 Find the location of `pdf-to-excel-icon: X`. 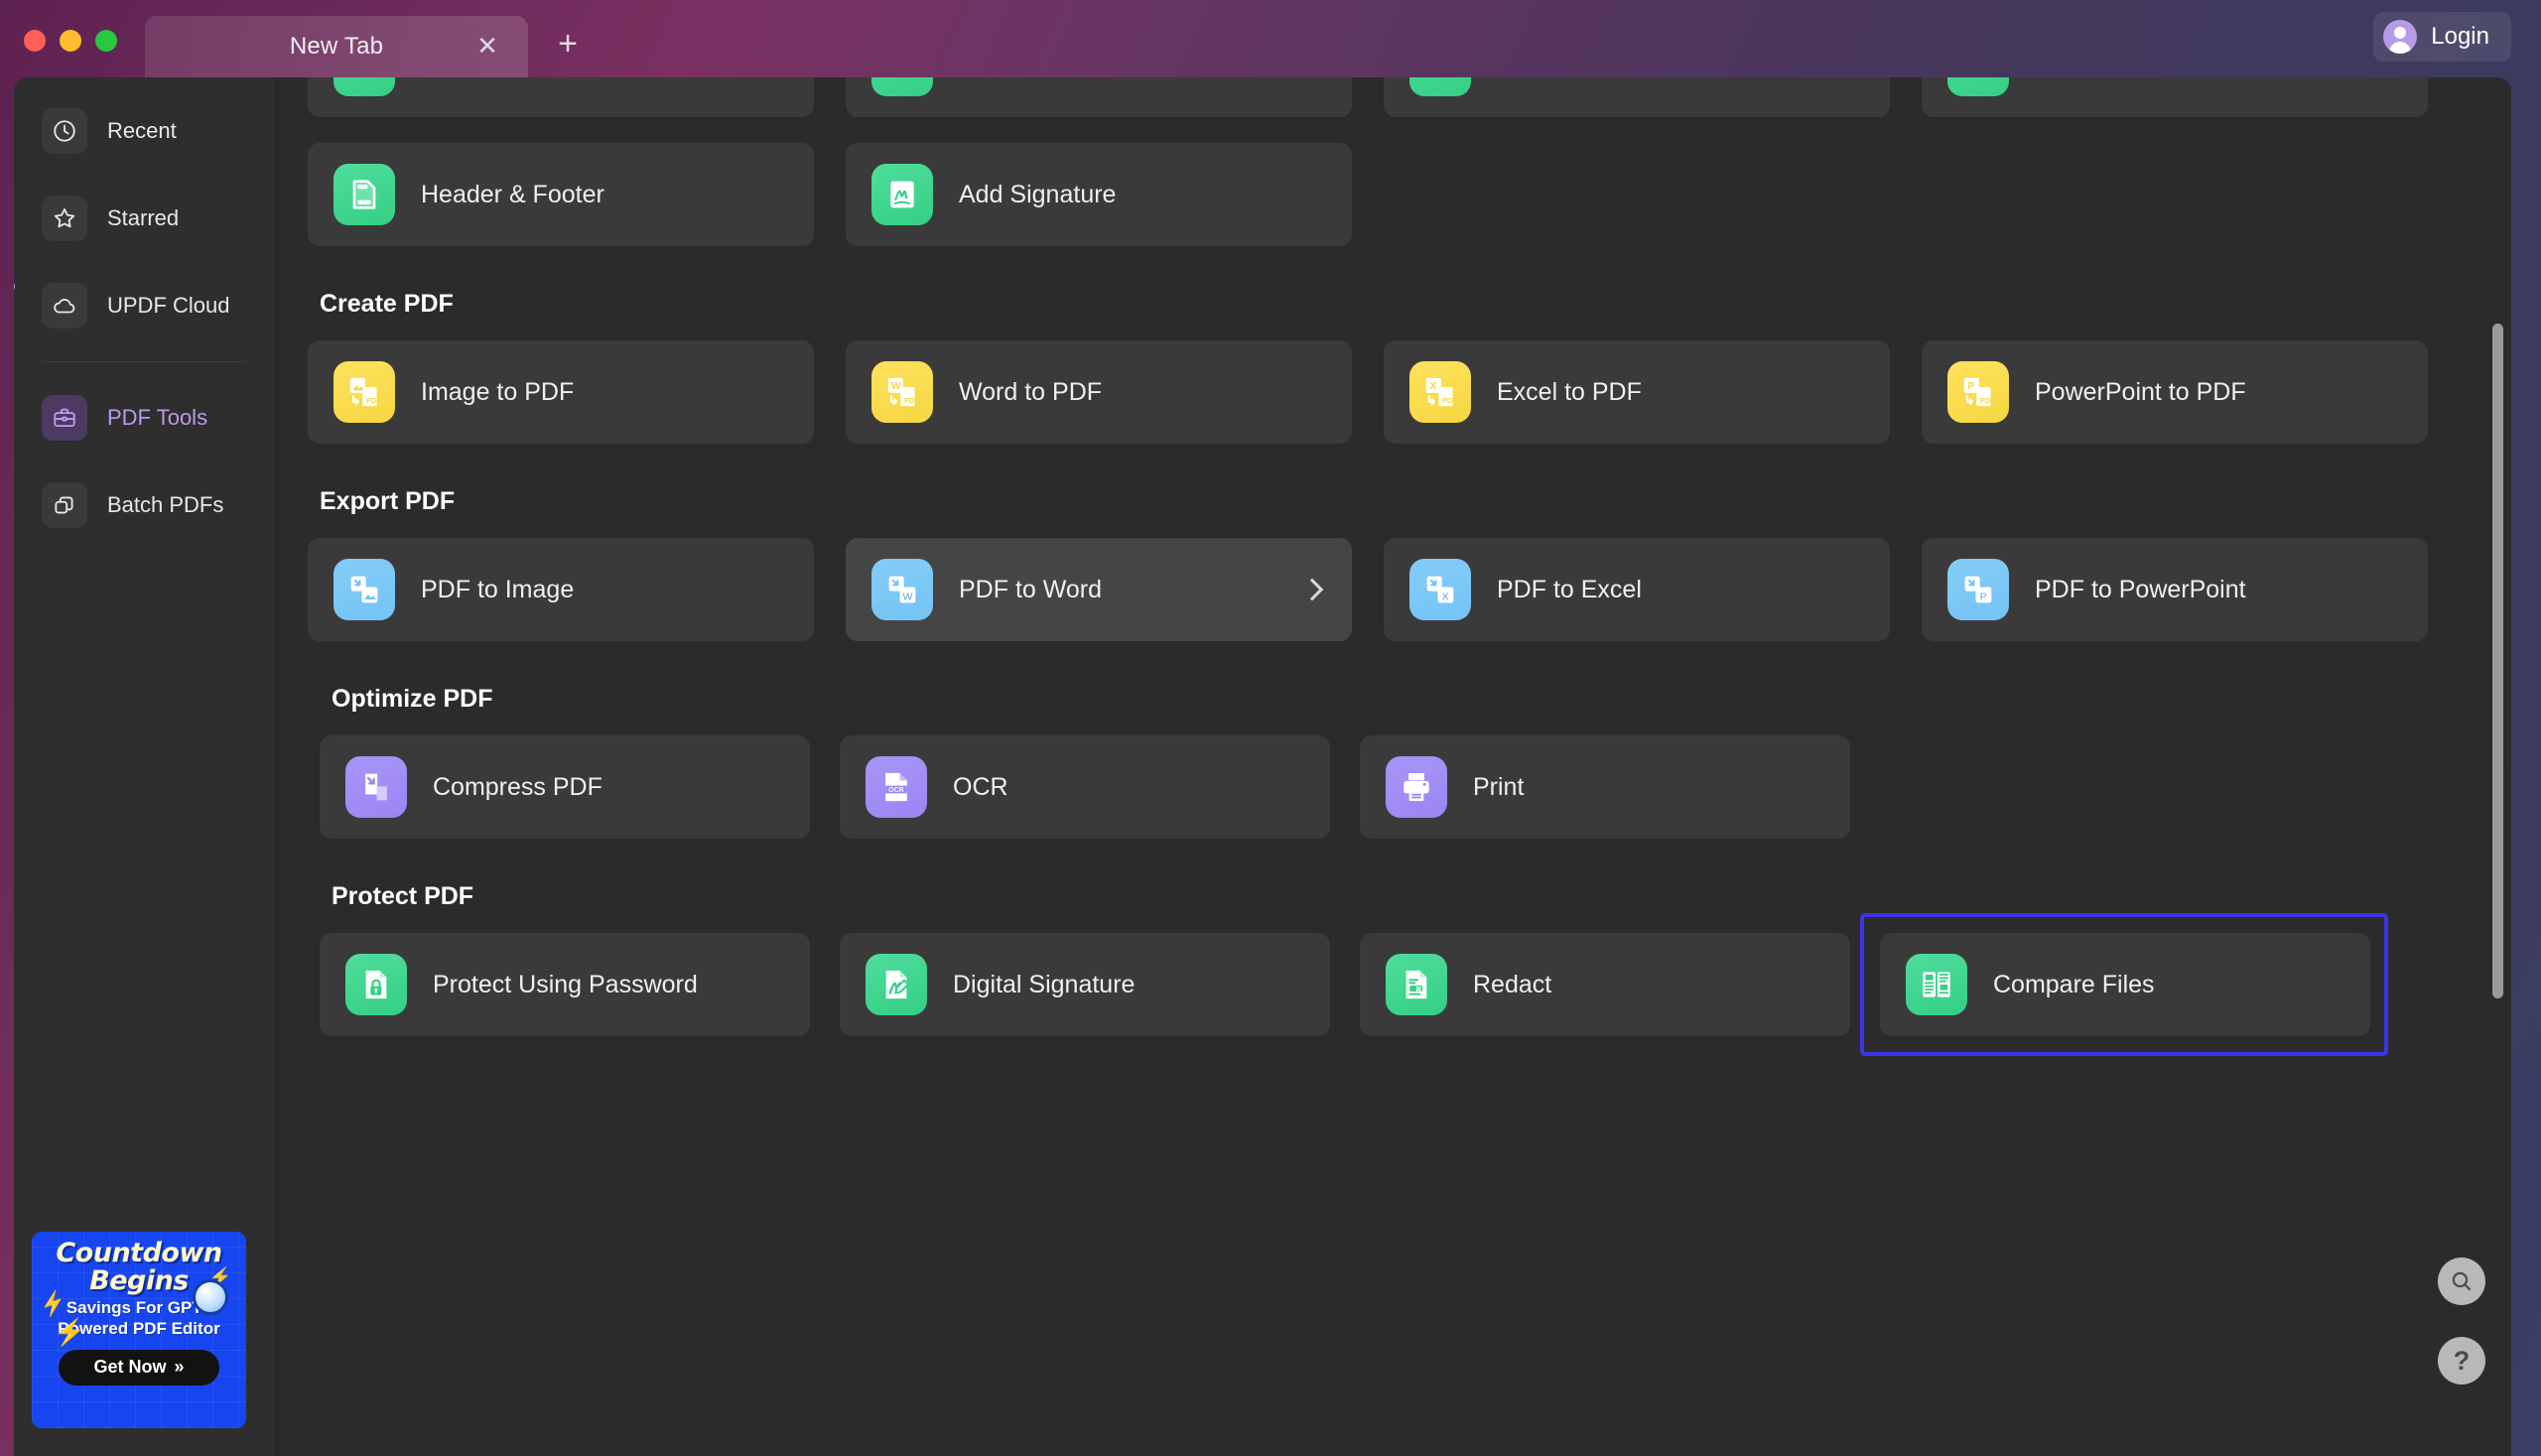

pdf-to-excel-icon: X is located at coordinates (1440, 589).